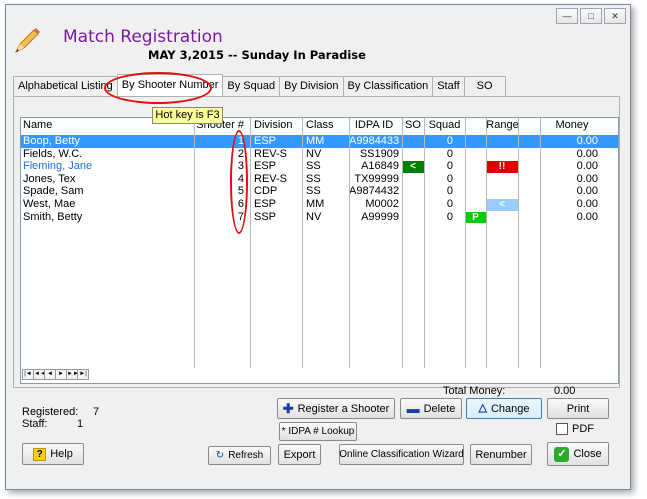  I want to click on close-label: Close, so click(587, 454).